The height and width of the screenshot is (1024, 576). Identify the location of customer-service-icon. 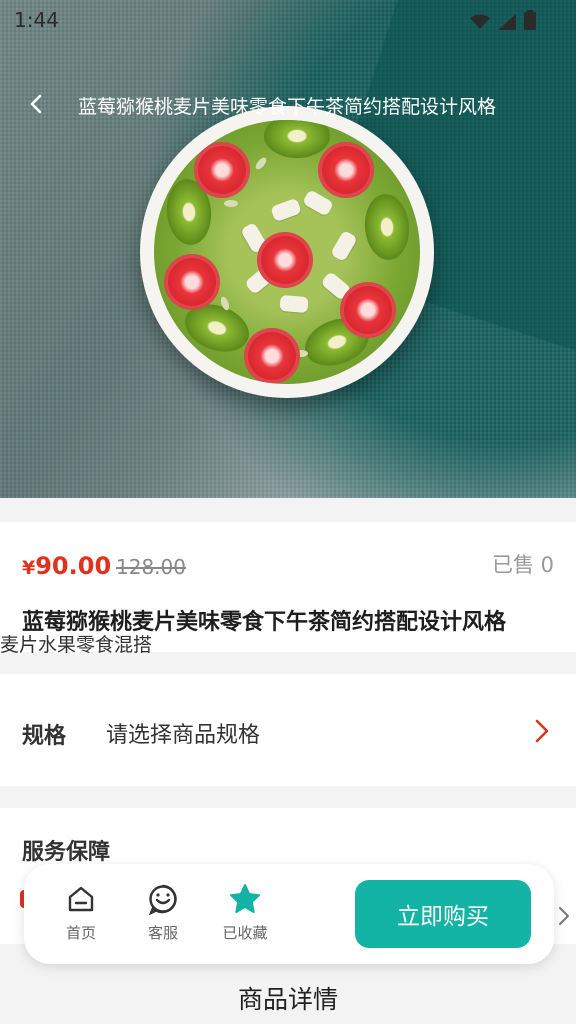
(163, 899).